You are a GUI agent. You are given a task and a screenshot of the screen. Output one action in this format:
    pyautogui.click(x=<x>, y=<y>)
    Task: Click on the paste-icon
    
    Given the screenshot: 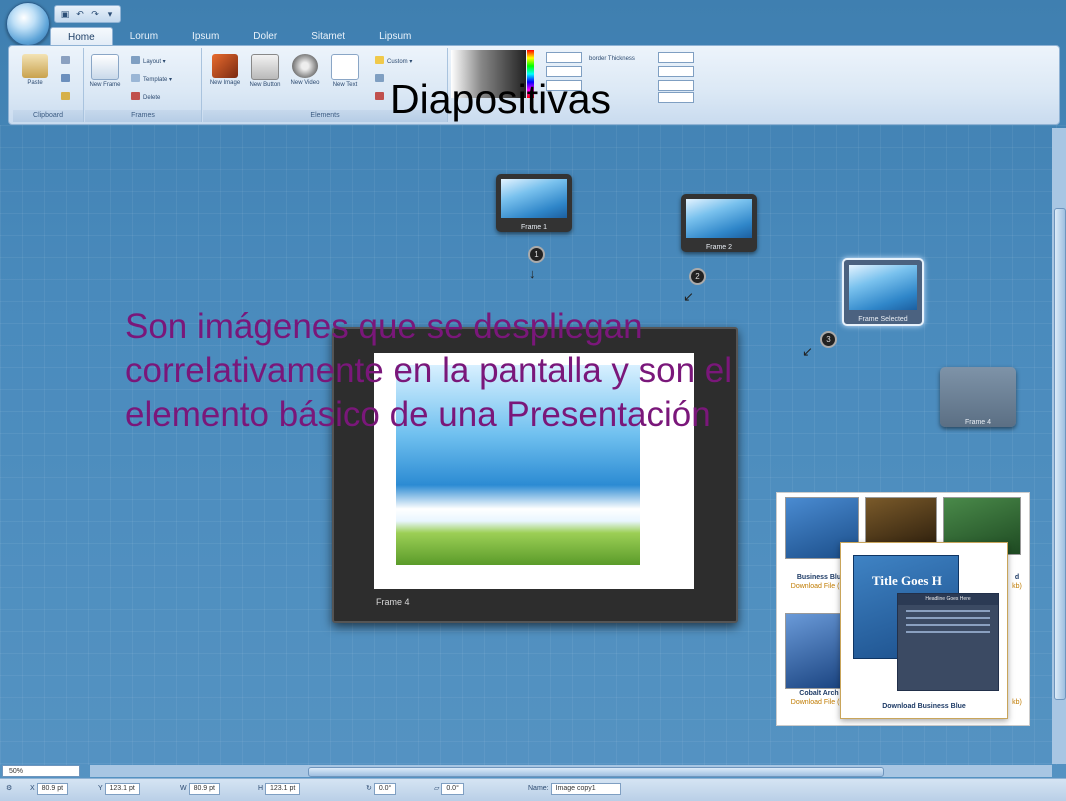 What is the action you would take?
    pyautogui.click(x=35, y=66)
    